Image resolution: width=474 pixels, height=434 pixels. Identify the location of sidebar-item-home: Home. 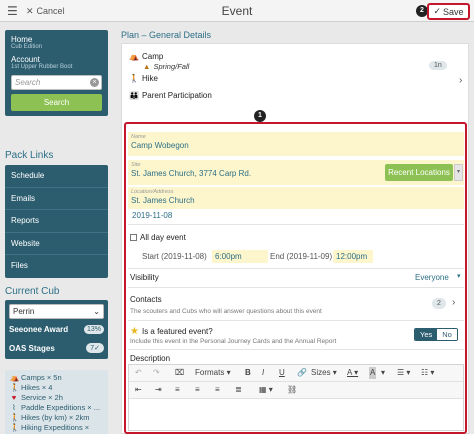
(56, 39).